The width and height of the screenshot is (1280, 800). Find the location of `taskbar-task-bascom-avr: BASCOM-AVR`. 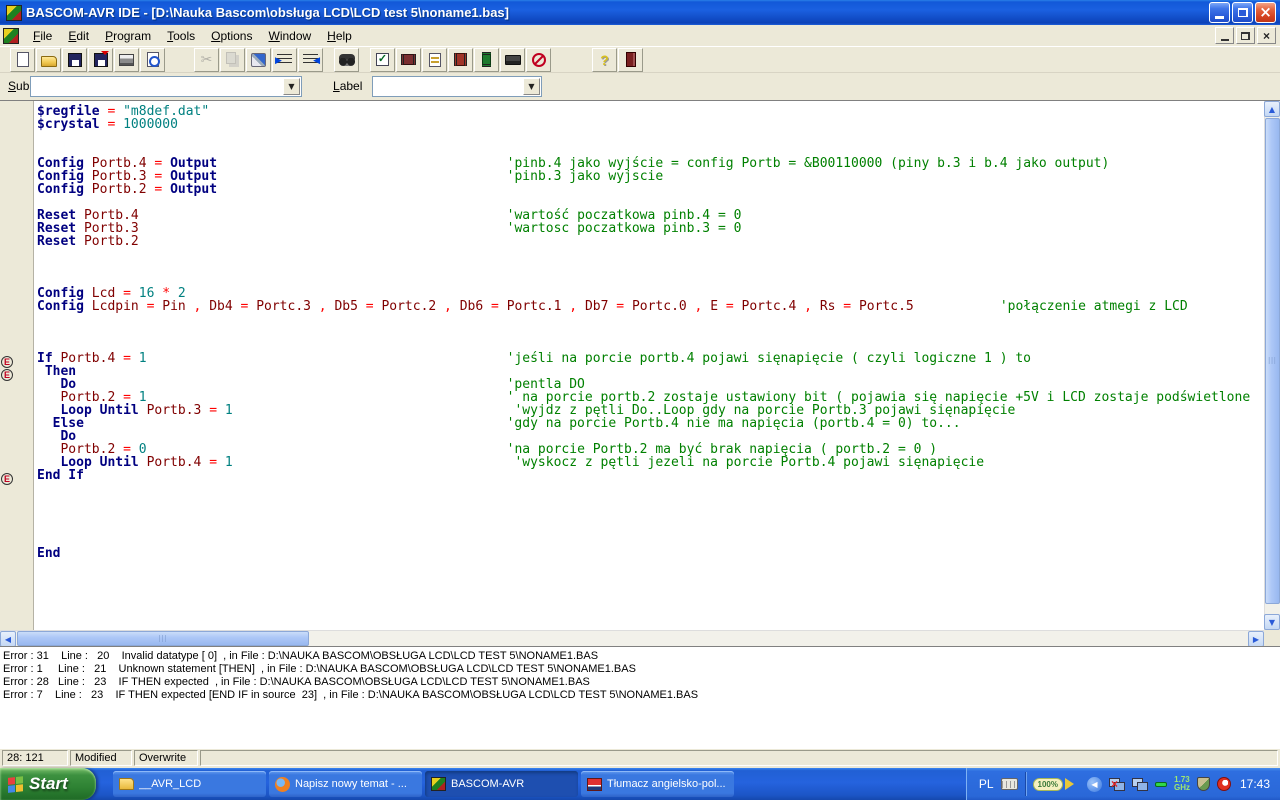

taskbar-task-bascom-avr: BASCOM-AVR is located at coordinates (501, 784).